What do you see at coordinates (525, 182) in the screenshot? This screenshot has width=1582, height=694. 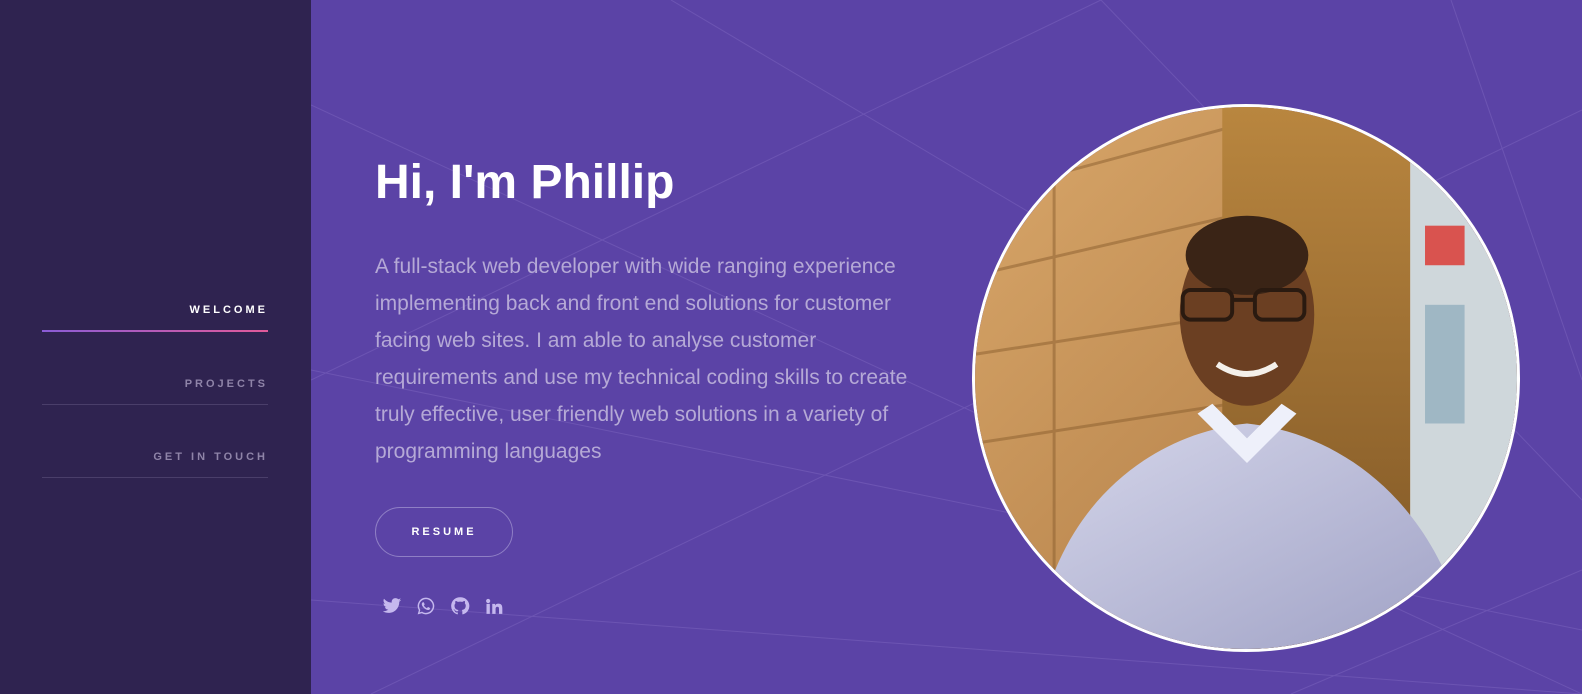 I see `page-title: Hi, I'm Phillip` at bounding box center [525, 182].